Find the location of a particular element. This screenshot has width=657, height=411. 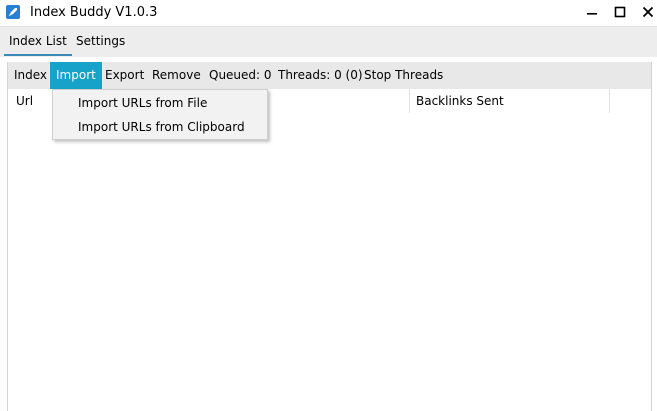

threads-count: Threads: 0 (0) is located at coordinates (320, 75).